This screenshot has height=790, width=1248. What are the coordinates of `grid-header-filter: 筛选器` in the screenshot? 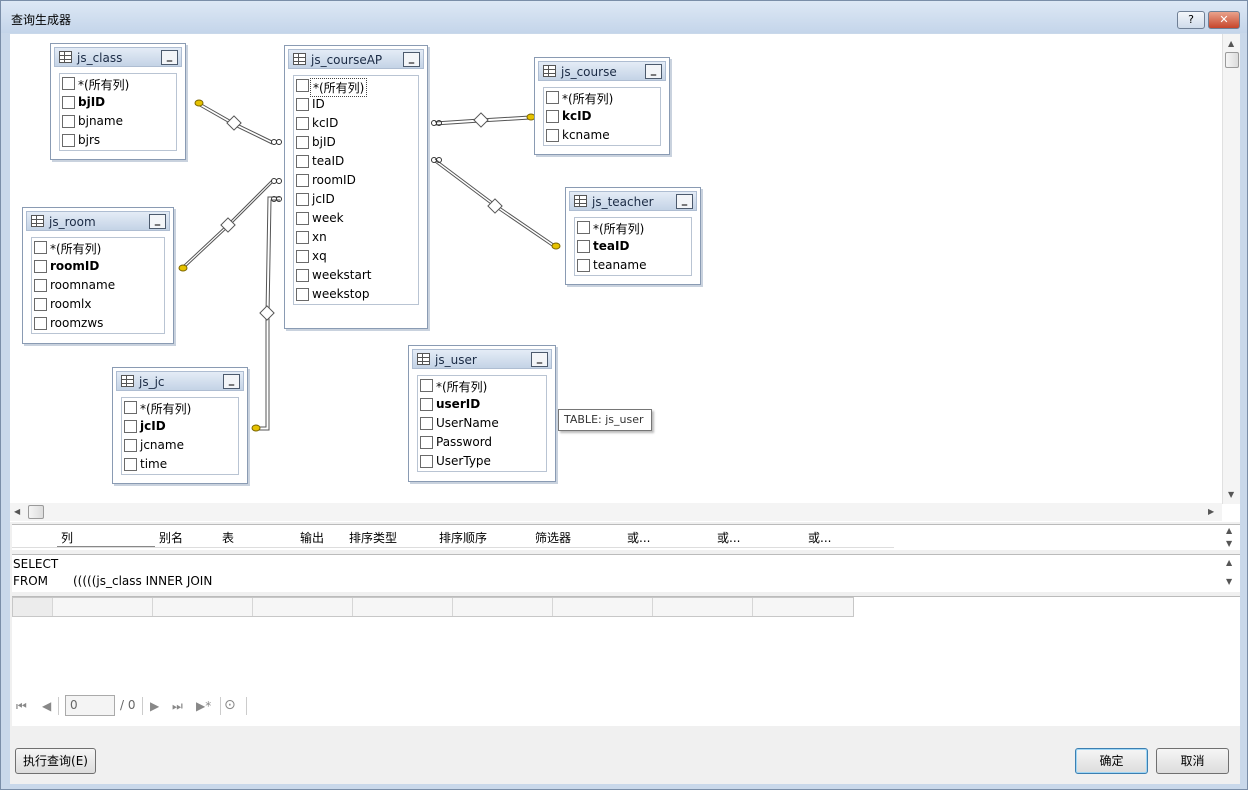 It's located at (553, 537).